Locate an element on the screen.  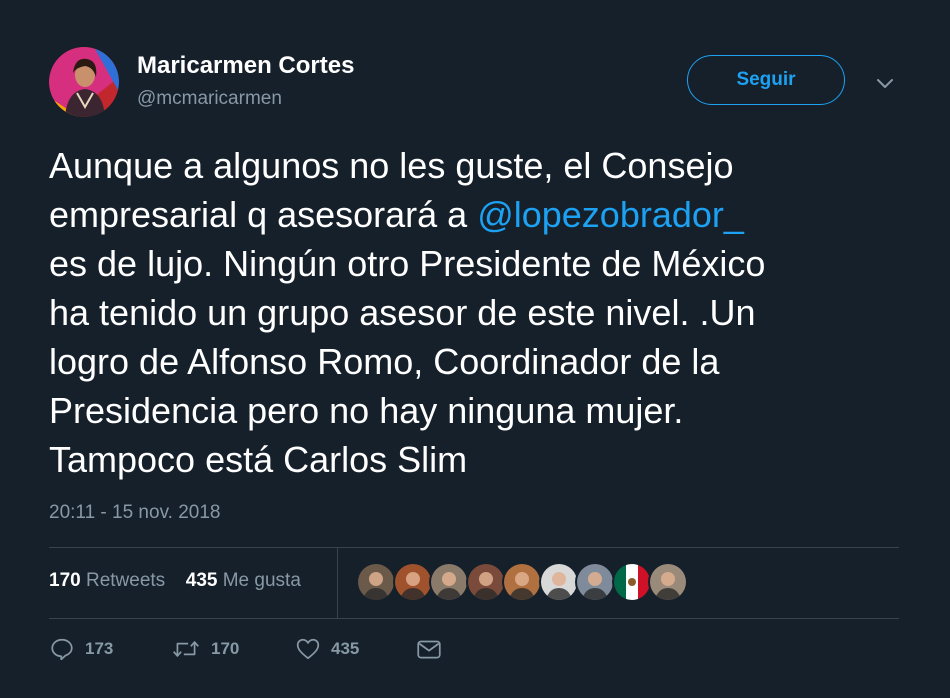
tweet-line-text: Presidencia pero no hay ninguna mujer. is located at coordinates (366, 410).